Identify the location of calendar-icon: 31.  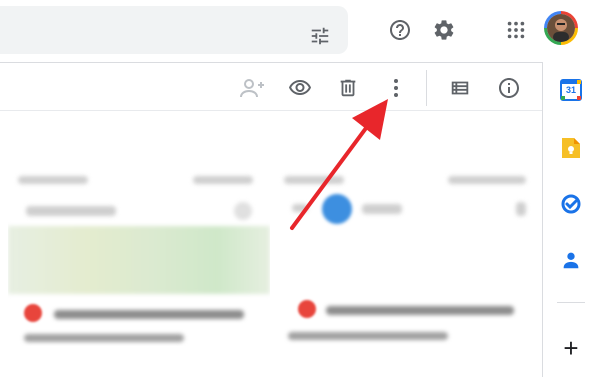
(571, 90).